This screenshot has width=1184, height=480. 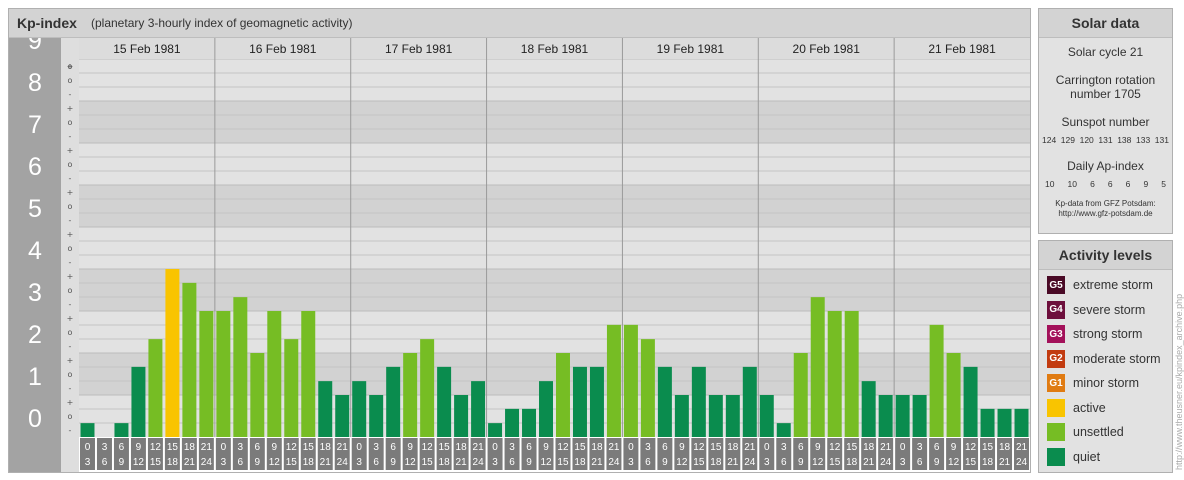 I want to click on legend-label: unsettled, so click(x=1098, y=432).